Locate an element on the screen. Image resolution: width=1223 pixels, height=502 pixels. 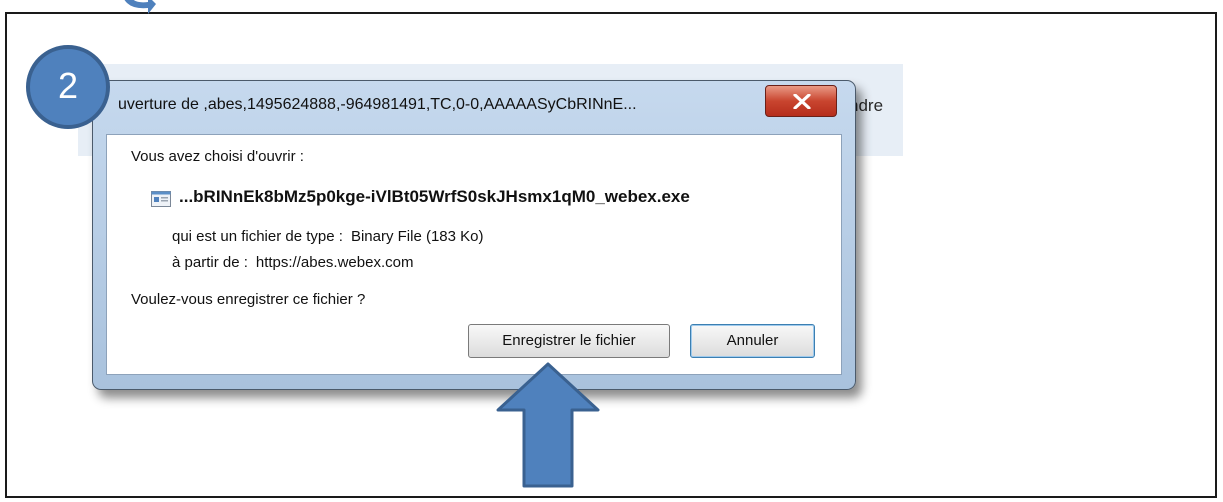
save-file-button: Enregistrer le fichier is located at coordinates (569, 341).